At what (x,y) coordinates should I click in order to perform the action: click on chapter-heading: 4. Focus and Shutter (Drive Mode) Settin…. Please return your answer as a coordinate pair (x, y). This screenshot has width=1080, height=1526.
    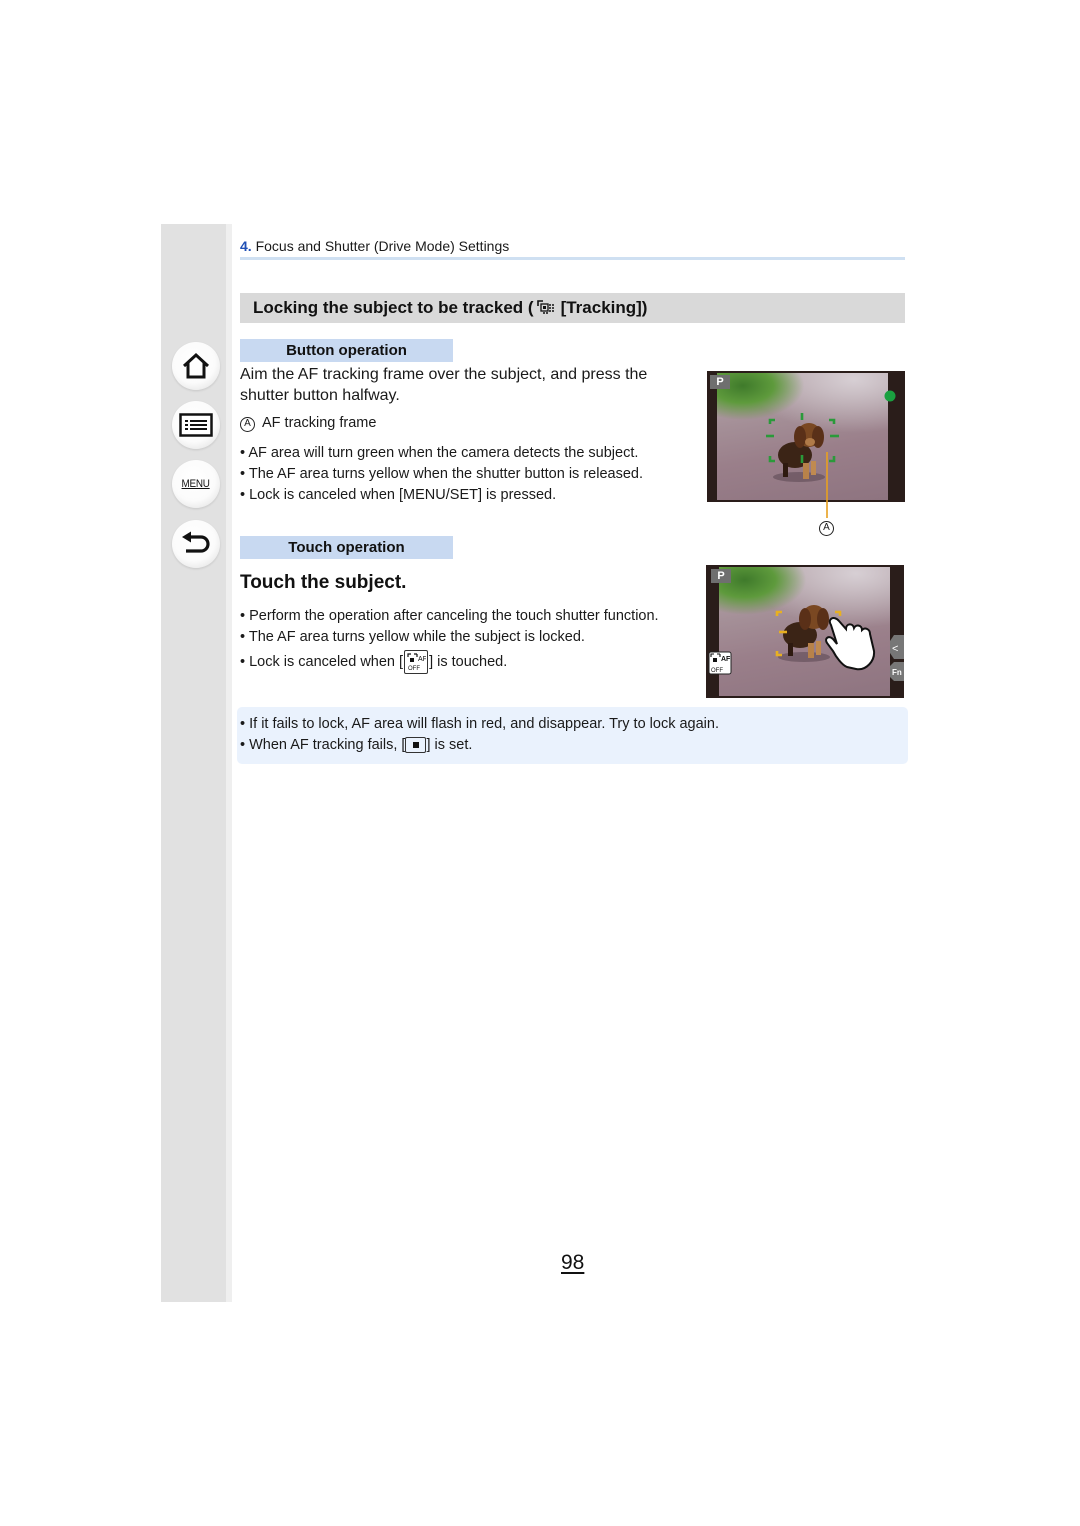
    Looking at the image, I should click on (374, 246).